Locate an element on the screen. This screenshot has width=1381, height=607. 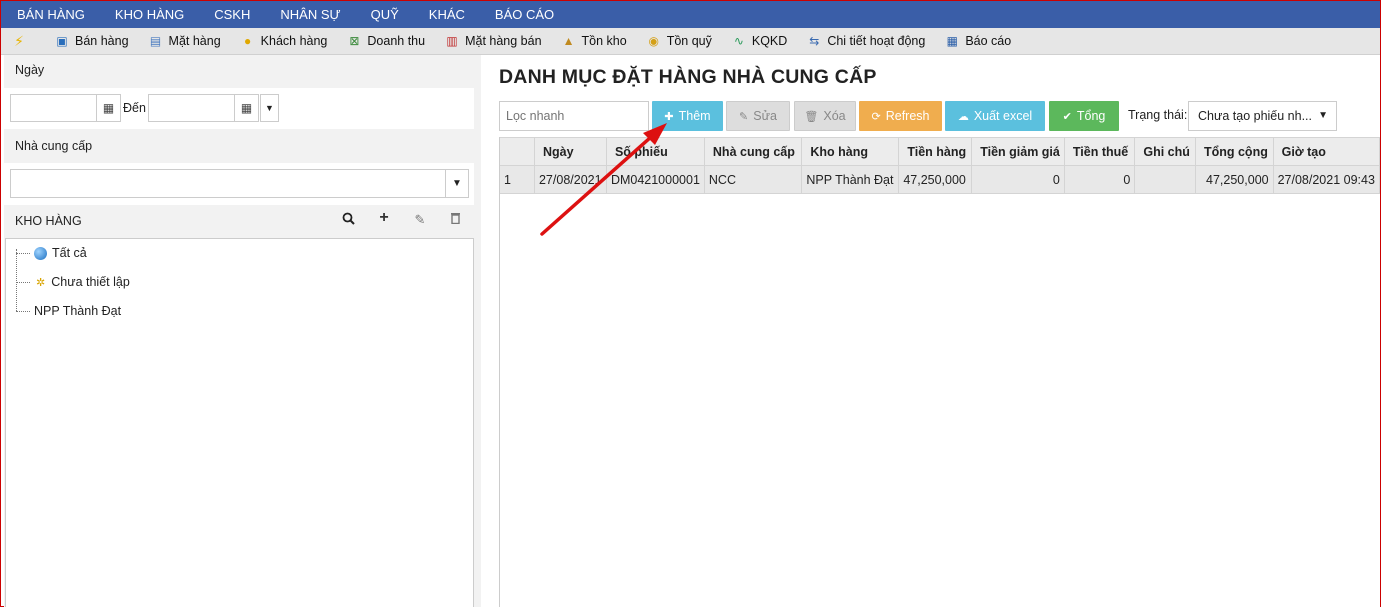
date-row: ▦ Đến ▦ ▼ is located at coordinates (239, 108).